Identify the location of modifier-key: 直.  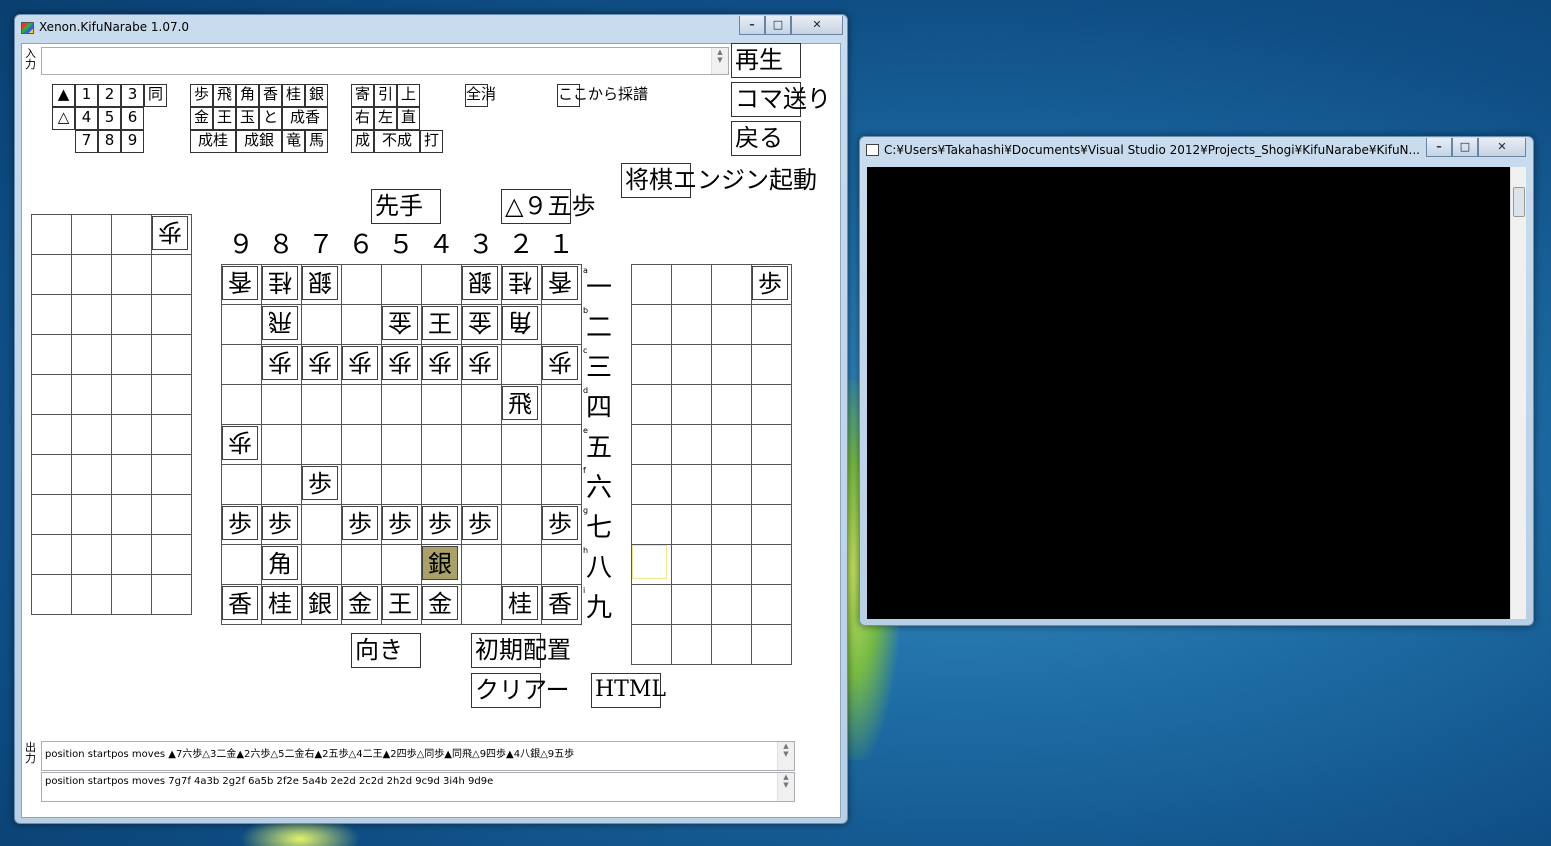
(408, 118).